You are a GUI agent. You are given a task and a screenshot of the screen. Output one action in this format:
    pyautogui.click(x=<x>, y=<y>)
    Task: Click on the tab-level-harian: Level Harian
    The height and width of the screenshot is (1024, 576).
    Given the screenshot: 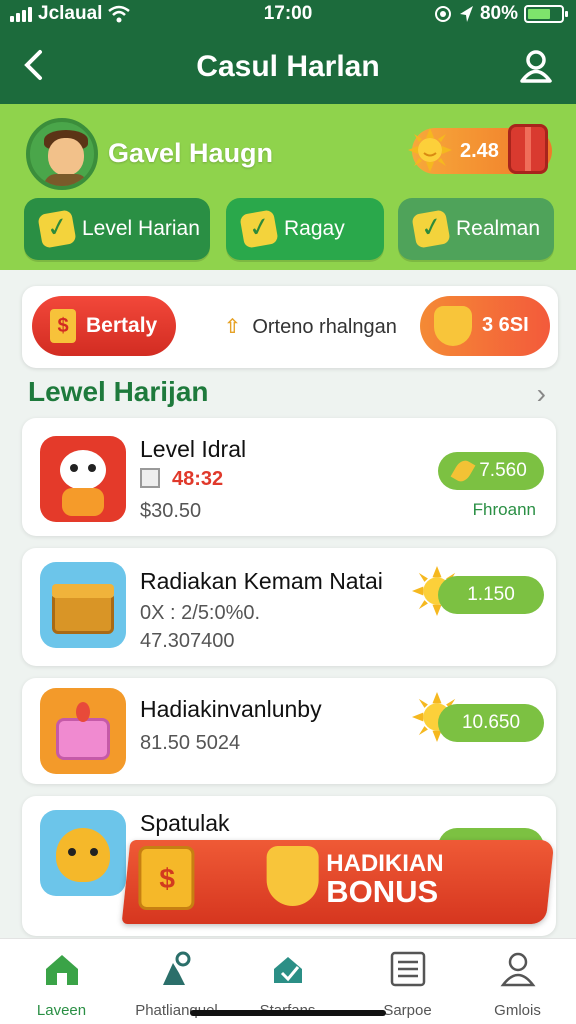 What is the action you would take?
    pyautogui.click(x=117, y=229)
    